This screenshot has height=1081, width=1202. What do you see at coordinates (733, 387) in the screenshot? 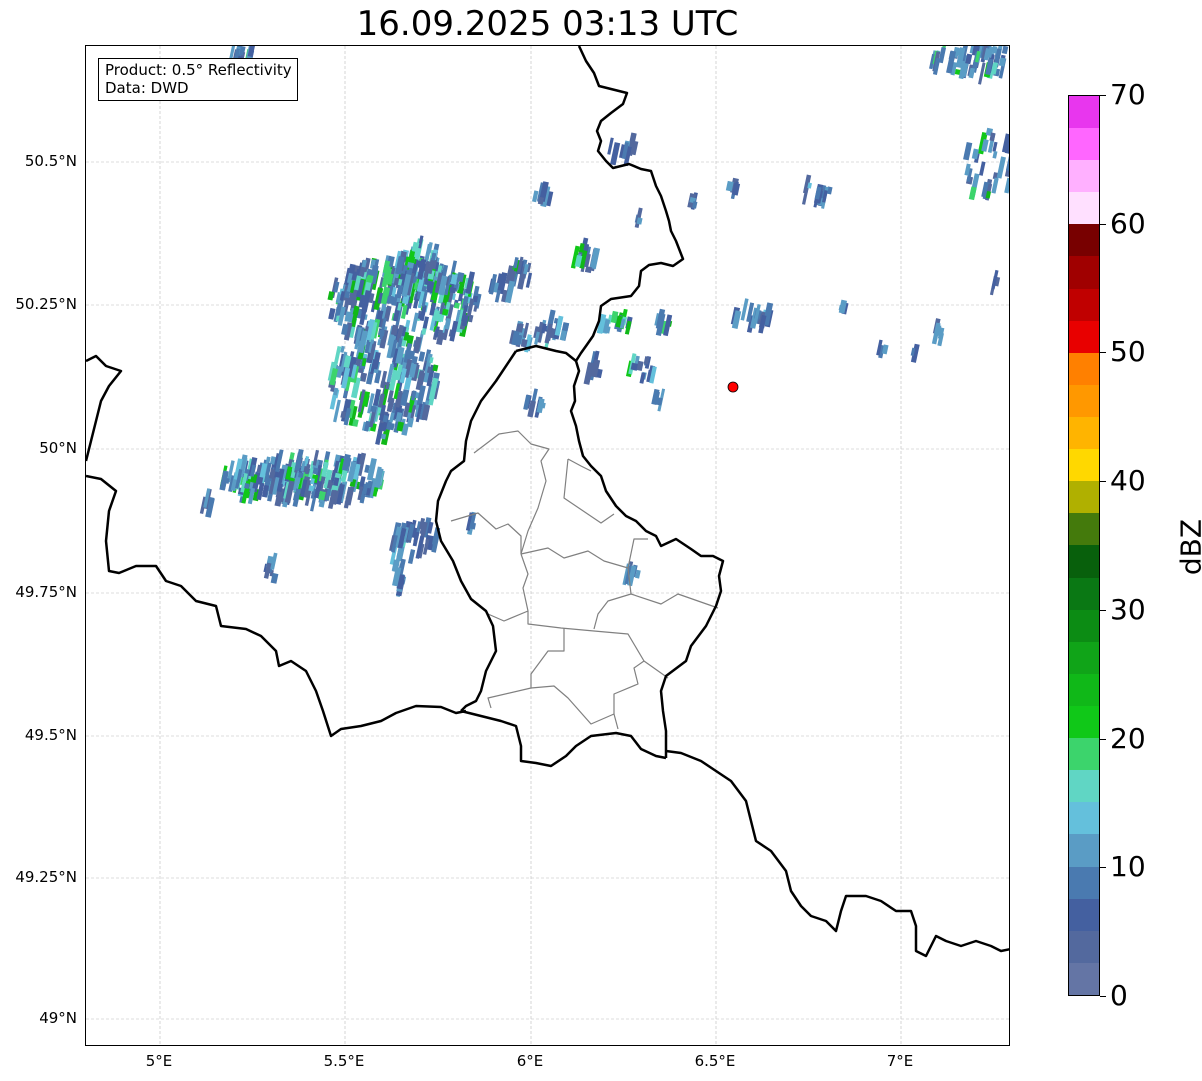
I see `radar-site-marker` at bounding box center [733, 387].